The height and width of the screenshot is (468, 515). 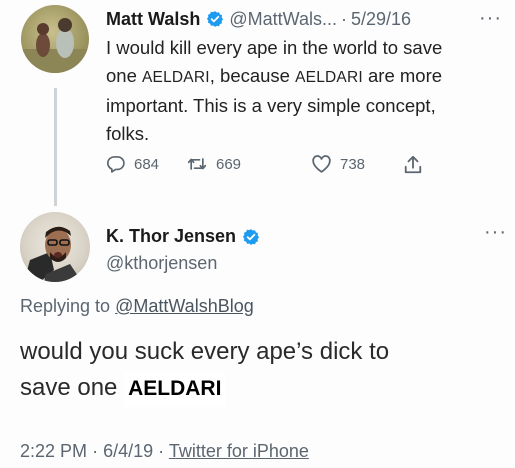 I want to click on tweet1-more-options-button: ···, so click(x=490, y=18).